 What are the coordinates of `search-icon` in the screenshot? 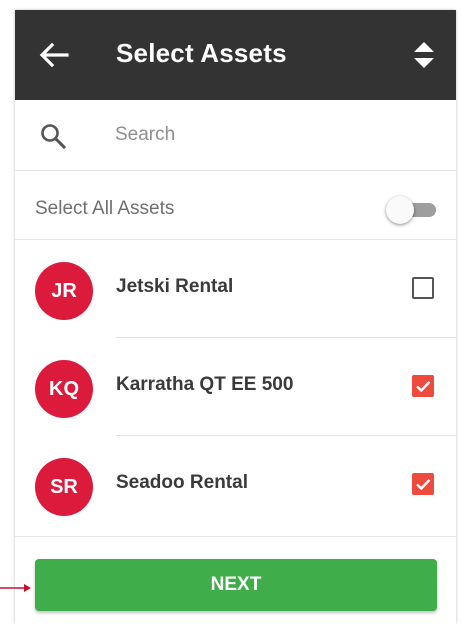 It's located at (53, 136).